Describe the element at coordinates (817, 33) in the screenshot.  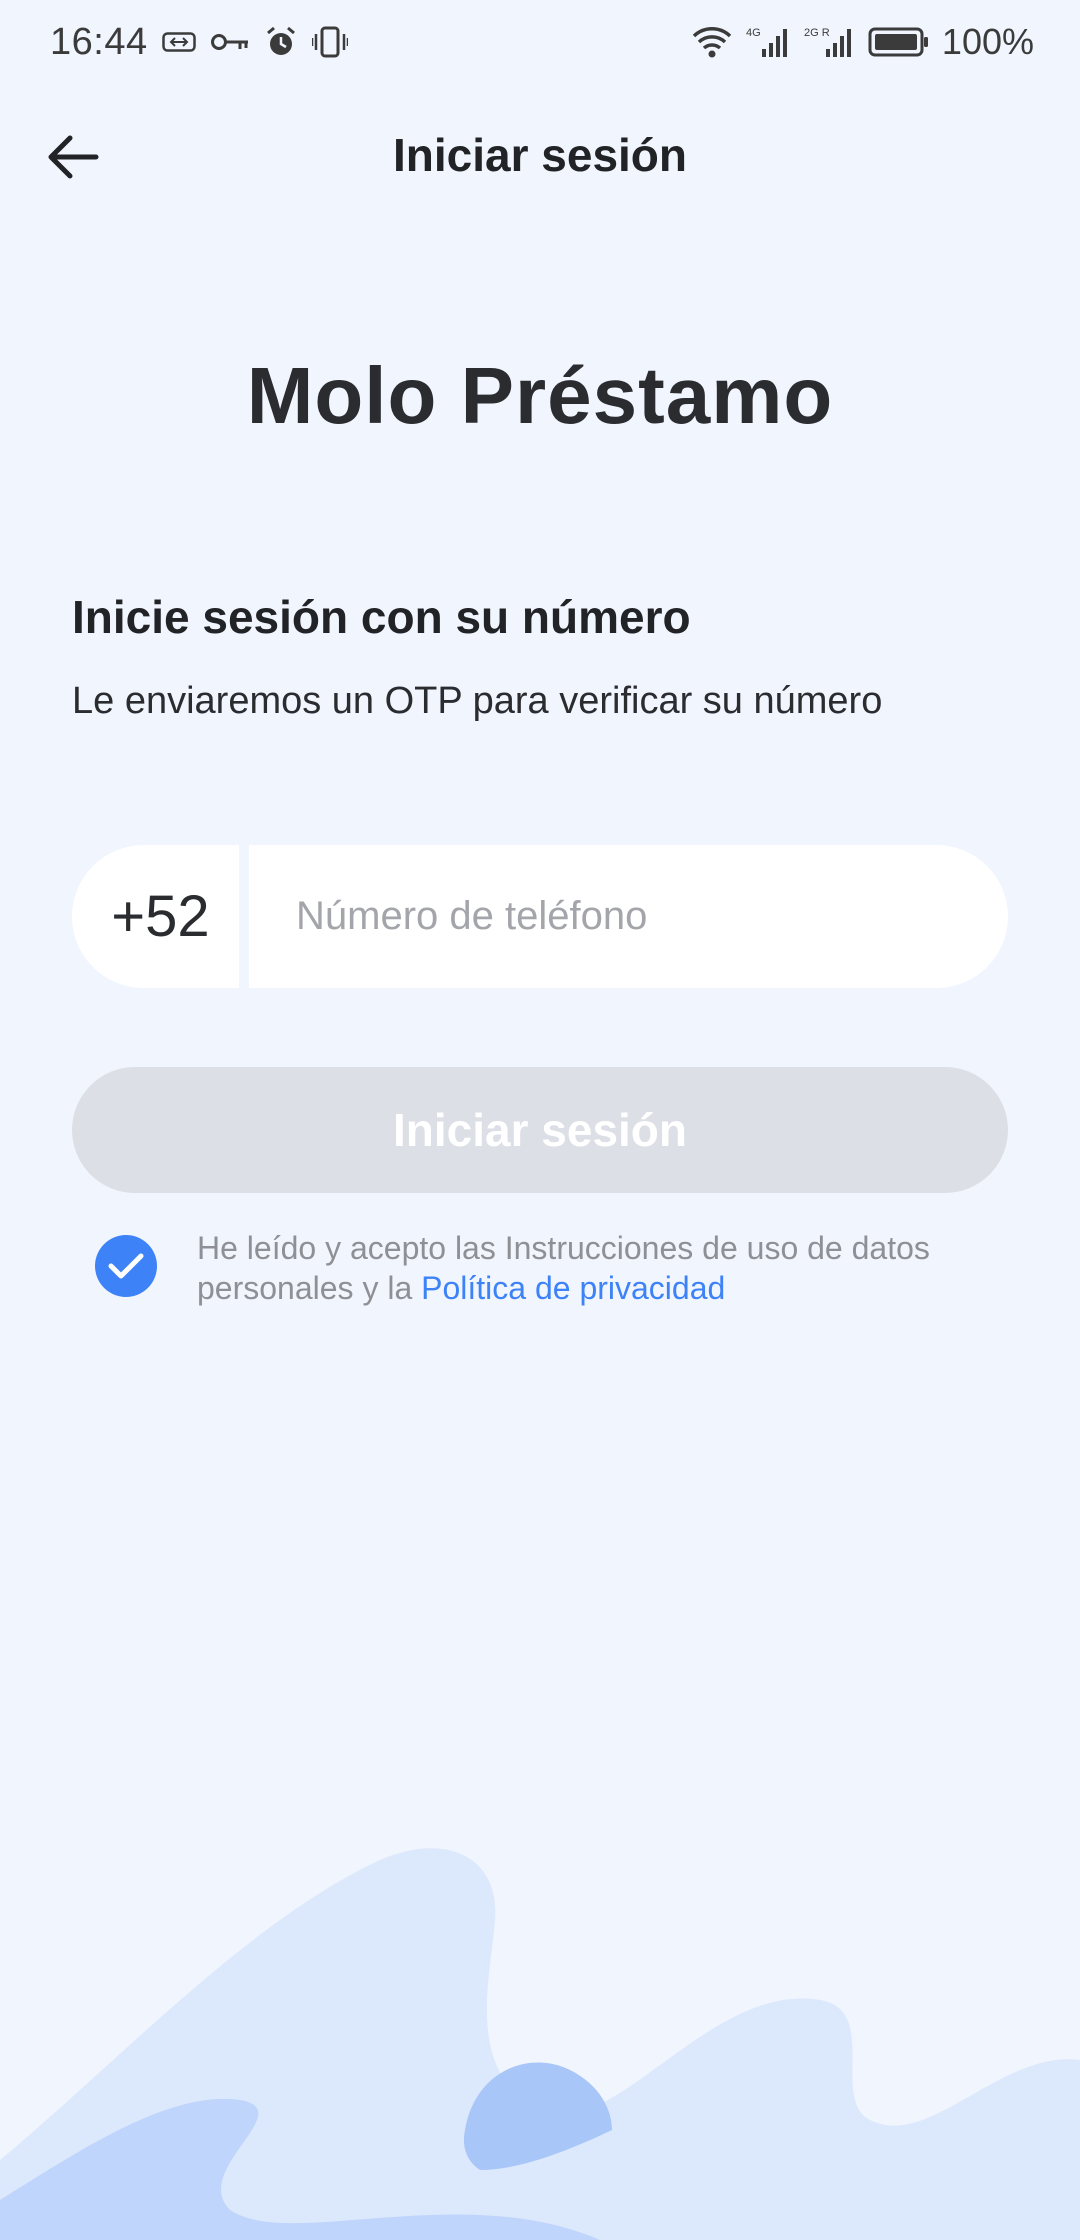
I see `svg-text: 2G R` at that location.